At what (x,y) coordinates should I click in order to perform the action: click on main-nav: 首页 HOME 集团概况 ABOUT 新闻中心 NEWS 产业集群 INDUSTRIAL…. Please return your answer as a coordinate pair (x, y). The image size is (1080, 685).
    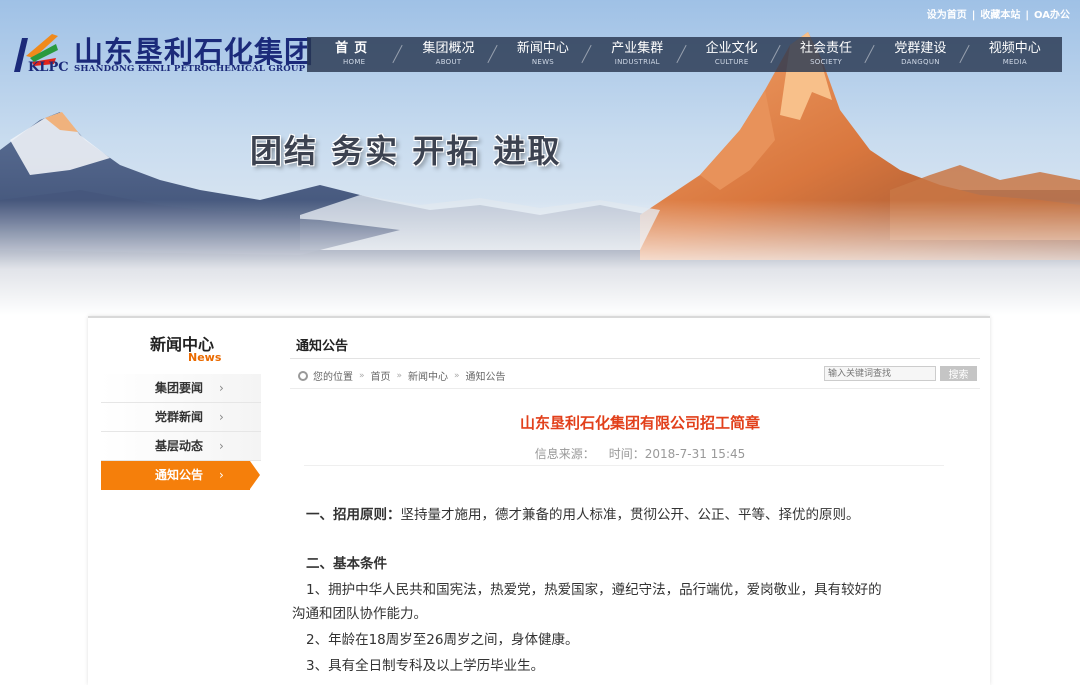
    Looking at the image, I should click on (684, 54).